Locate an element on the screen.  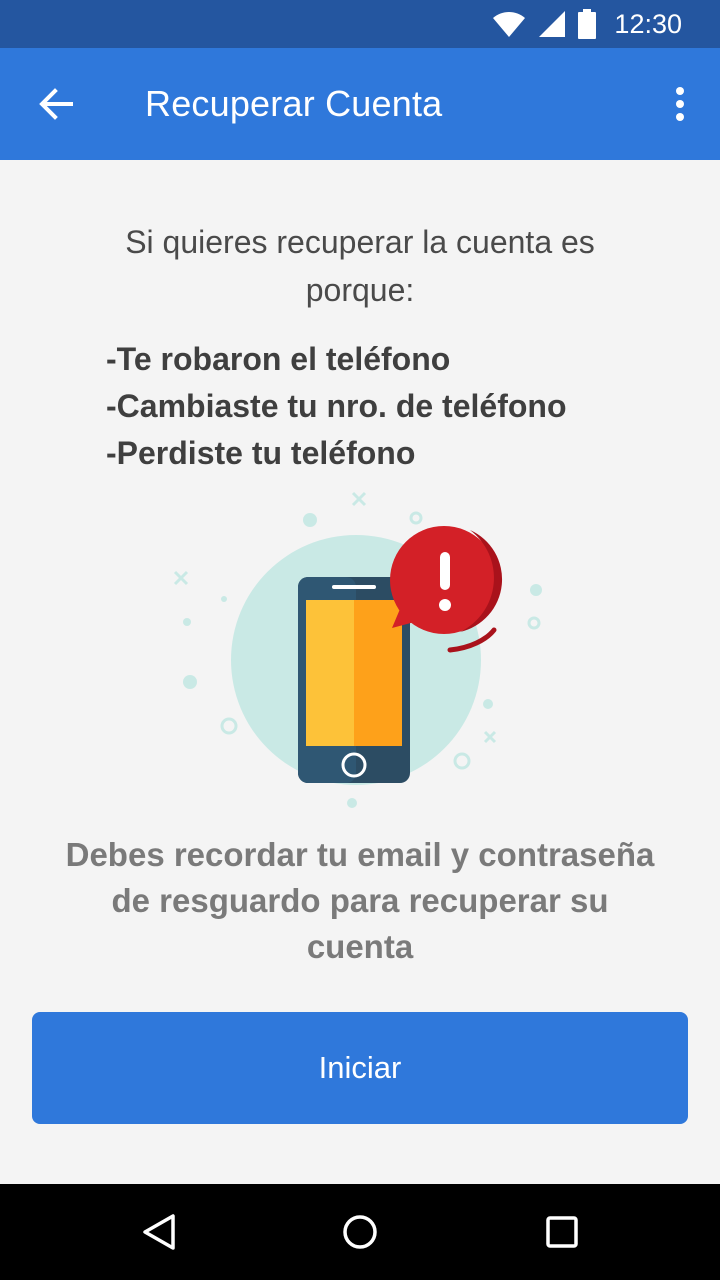
status-time: 12:30 is located at coordinates (648, 23).